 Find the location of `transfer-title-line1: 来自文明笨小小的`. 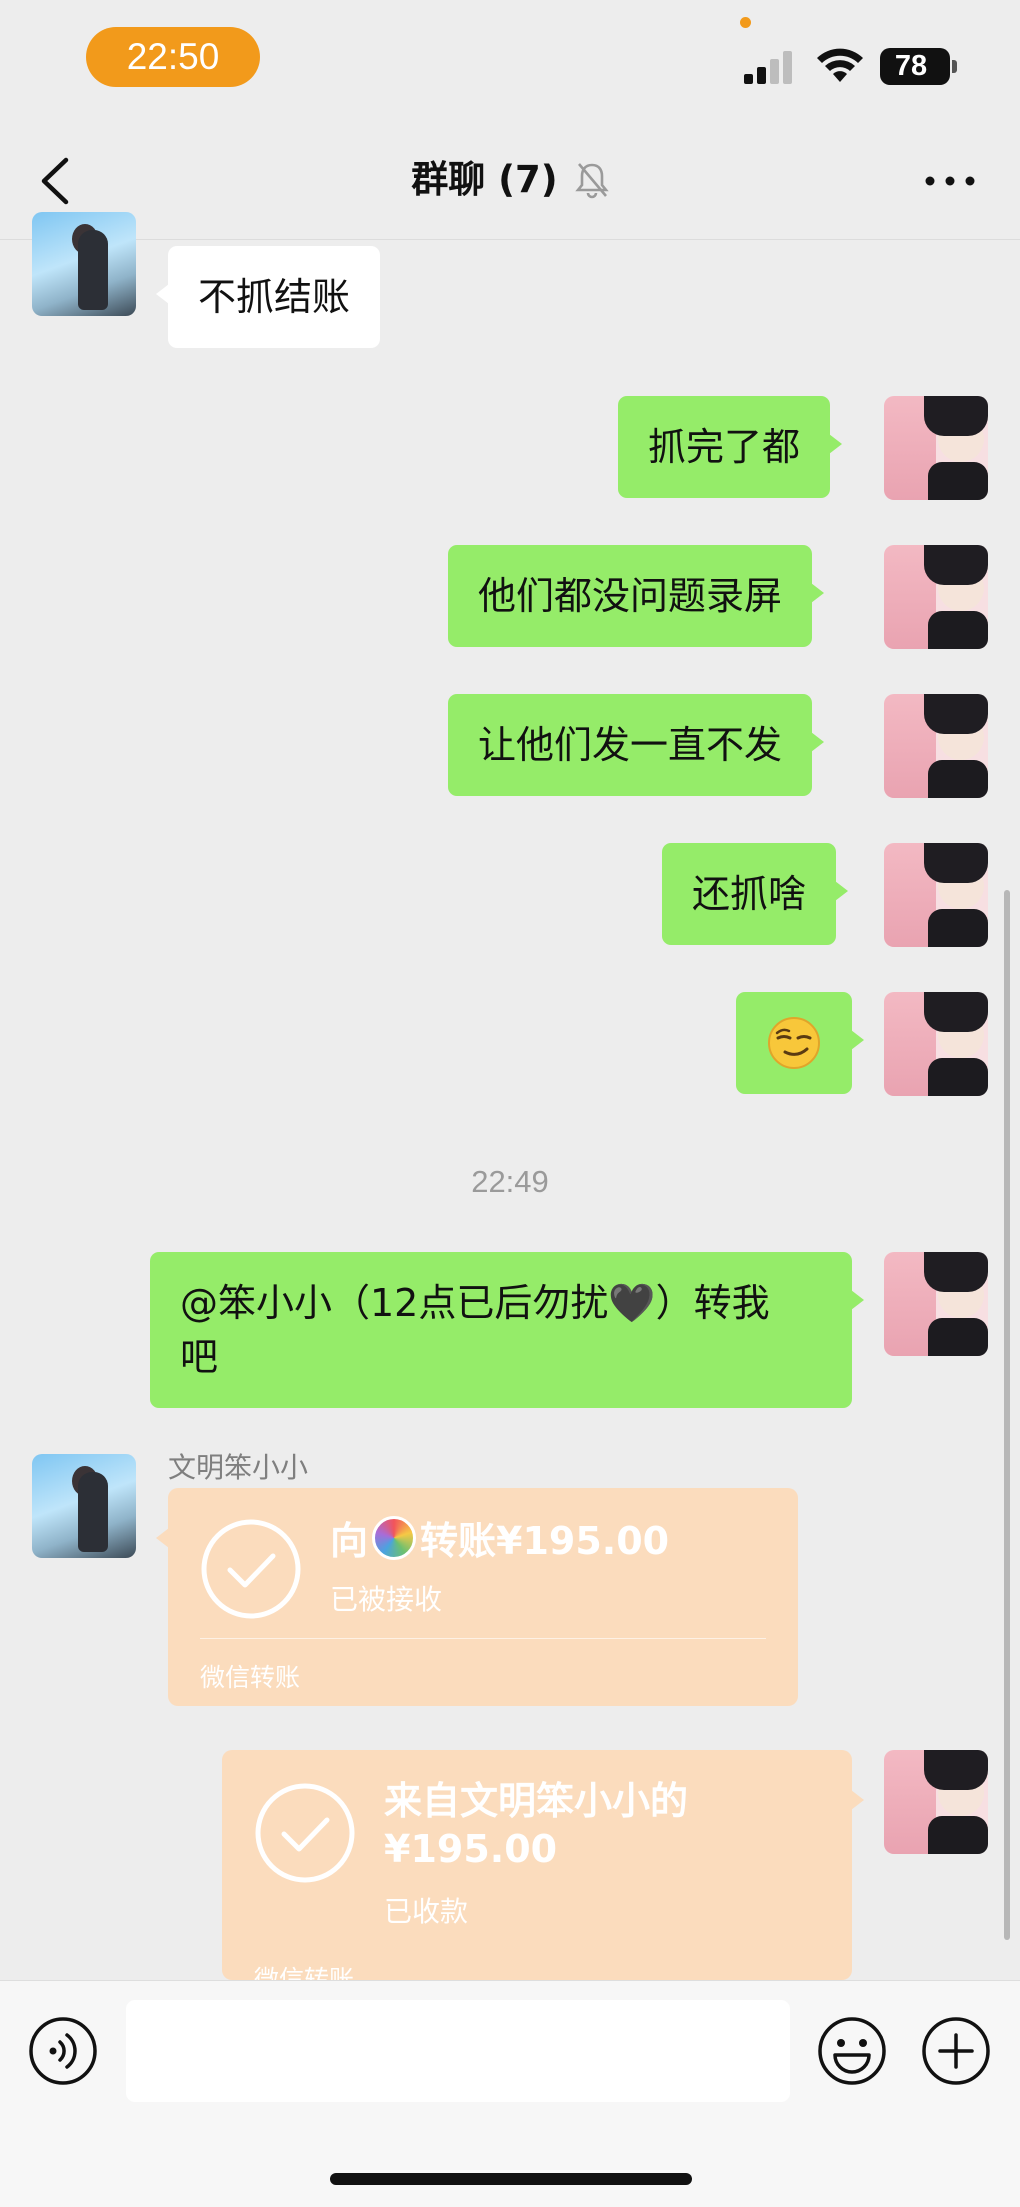

transfer-title-line1: 来自文明笨小小的 is located at coordinates (536, 1801).